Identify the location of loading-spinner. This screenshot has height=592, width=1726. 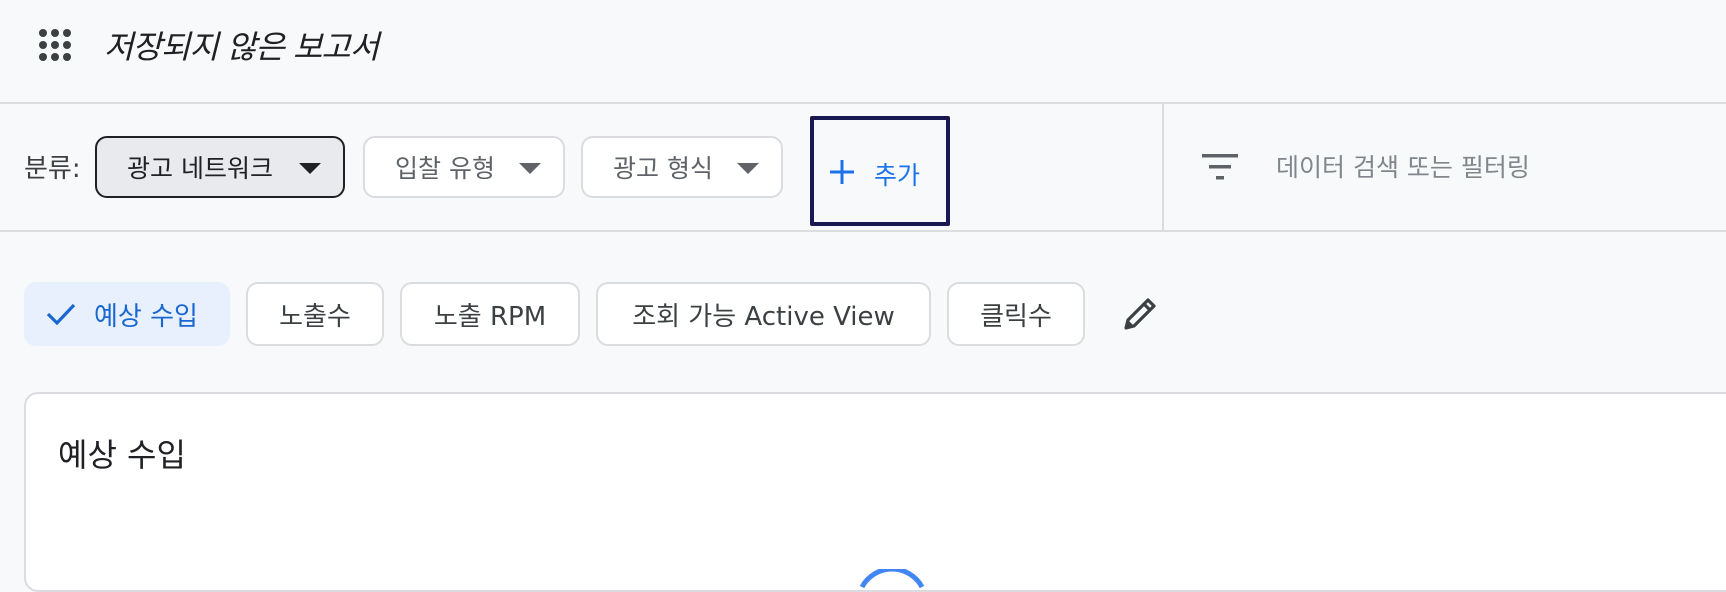
(892, 579).